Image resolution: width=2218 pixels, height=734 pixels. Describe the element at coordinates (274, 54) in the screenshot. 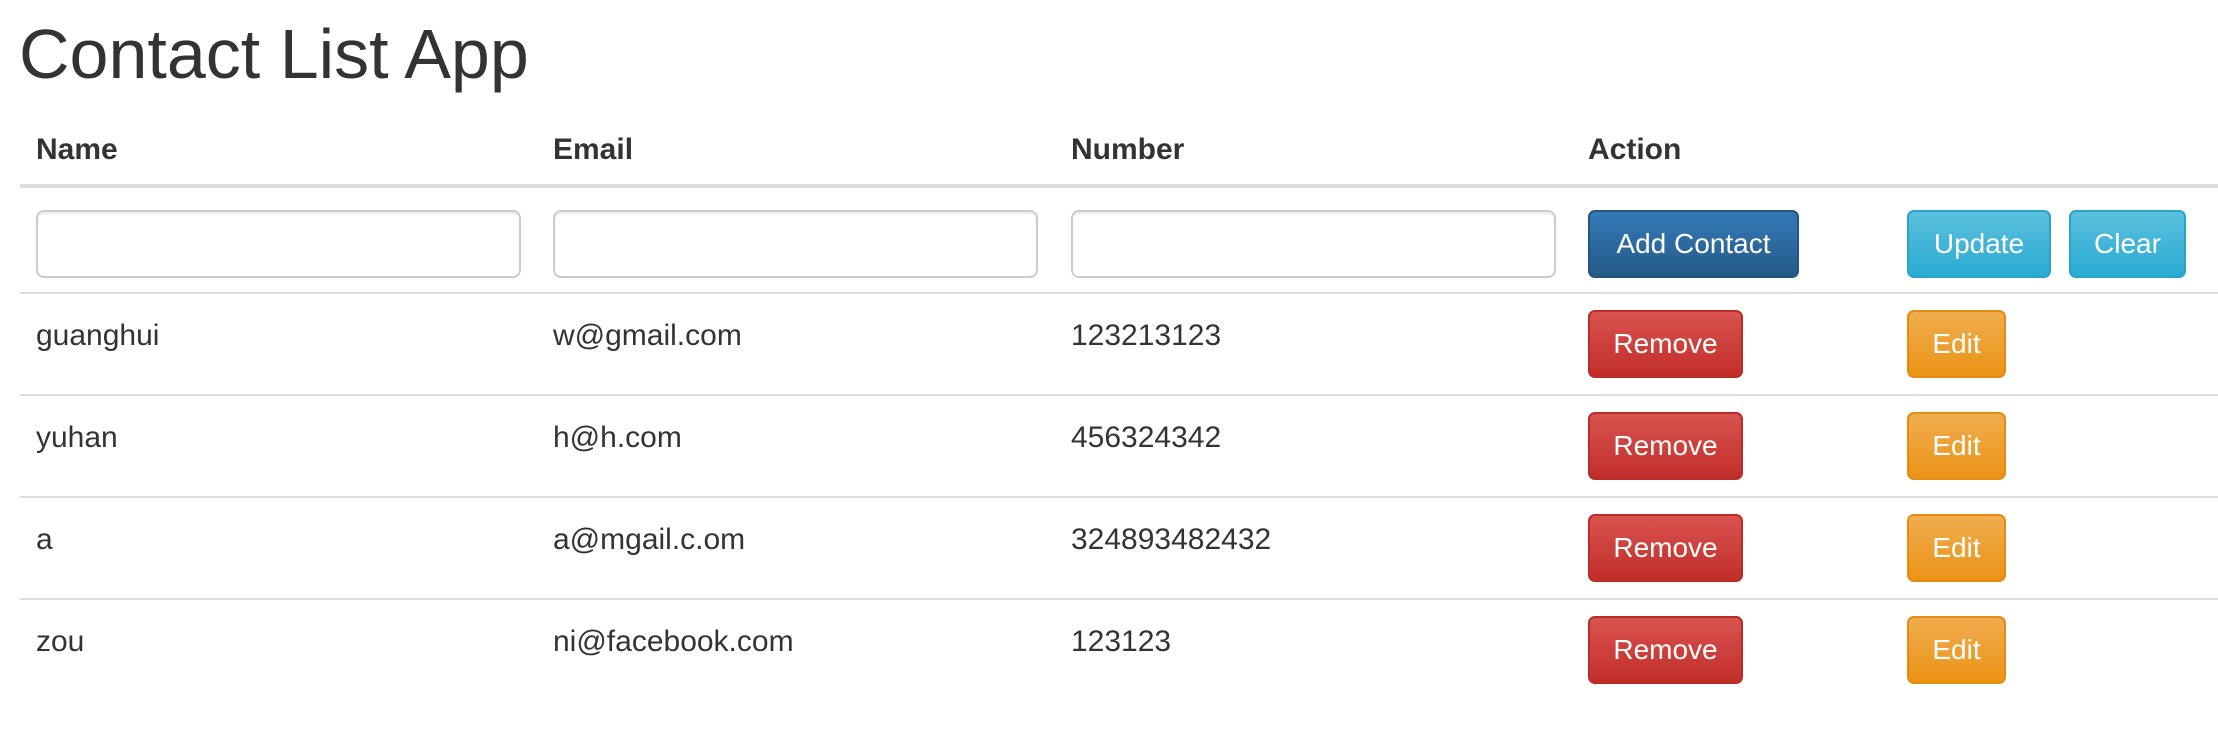

I see `page-title: Contact List App` at that location.